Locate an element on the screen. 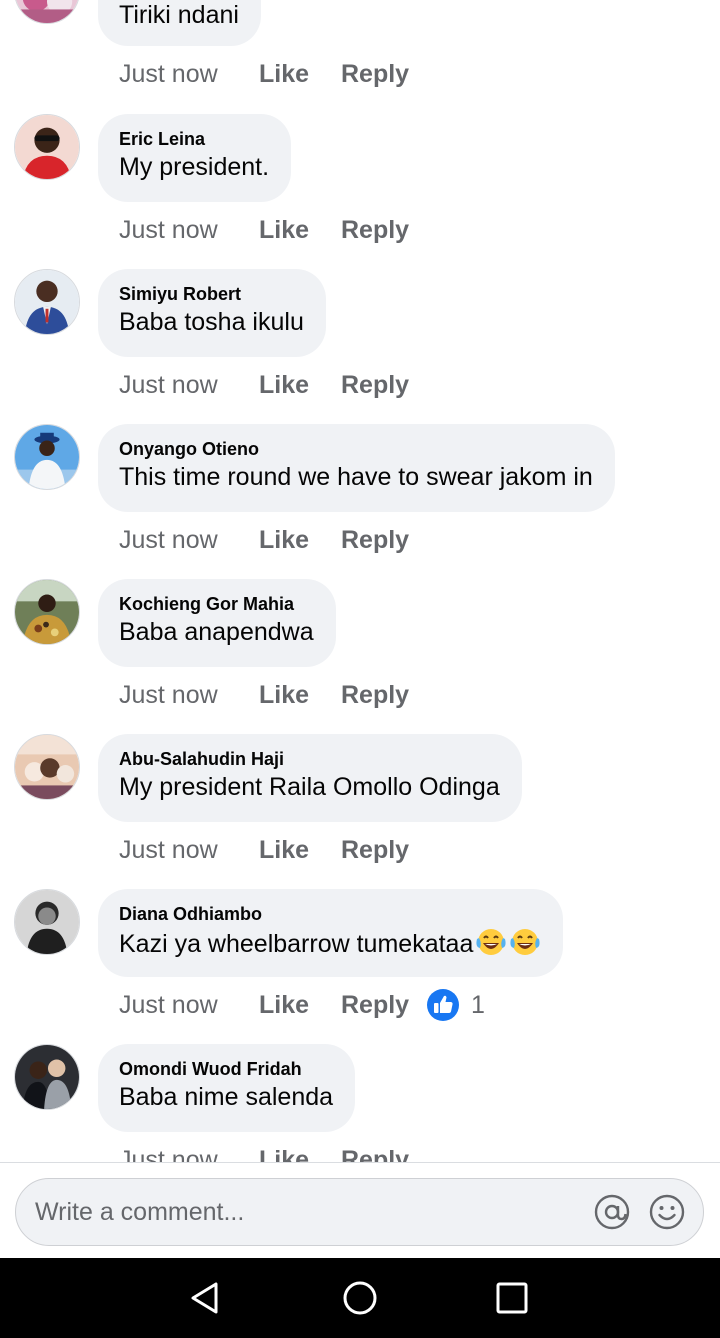 The width and height of the screenshot is (720, 1338). mention-icon is located at coordinates (612, 1212).